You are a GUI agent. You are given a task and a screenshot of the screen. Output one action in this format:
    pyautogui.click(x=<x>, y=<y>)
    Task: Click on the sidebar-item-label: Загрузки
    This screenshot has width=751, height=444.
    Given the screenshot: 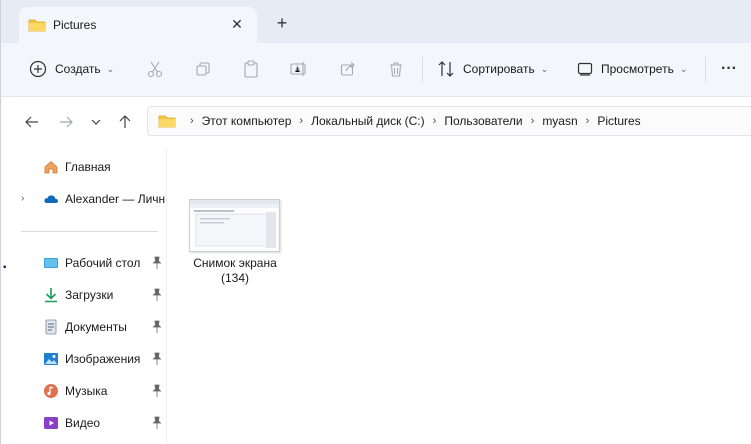 What is the action you would take?
    pyautogui.click(x=89, y=295)
    